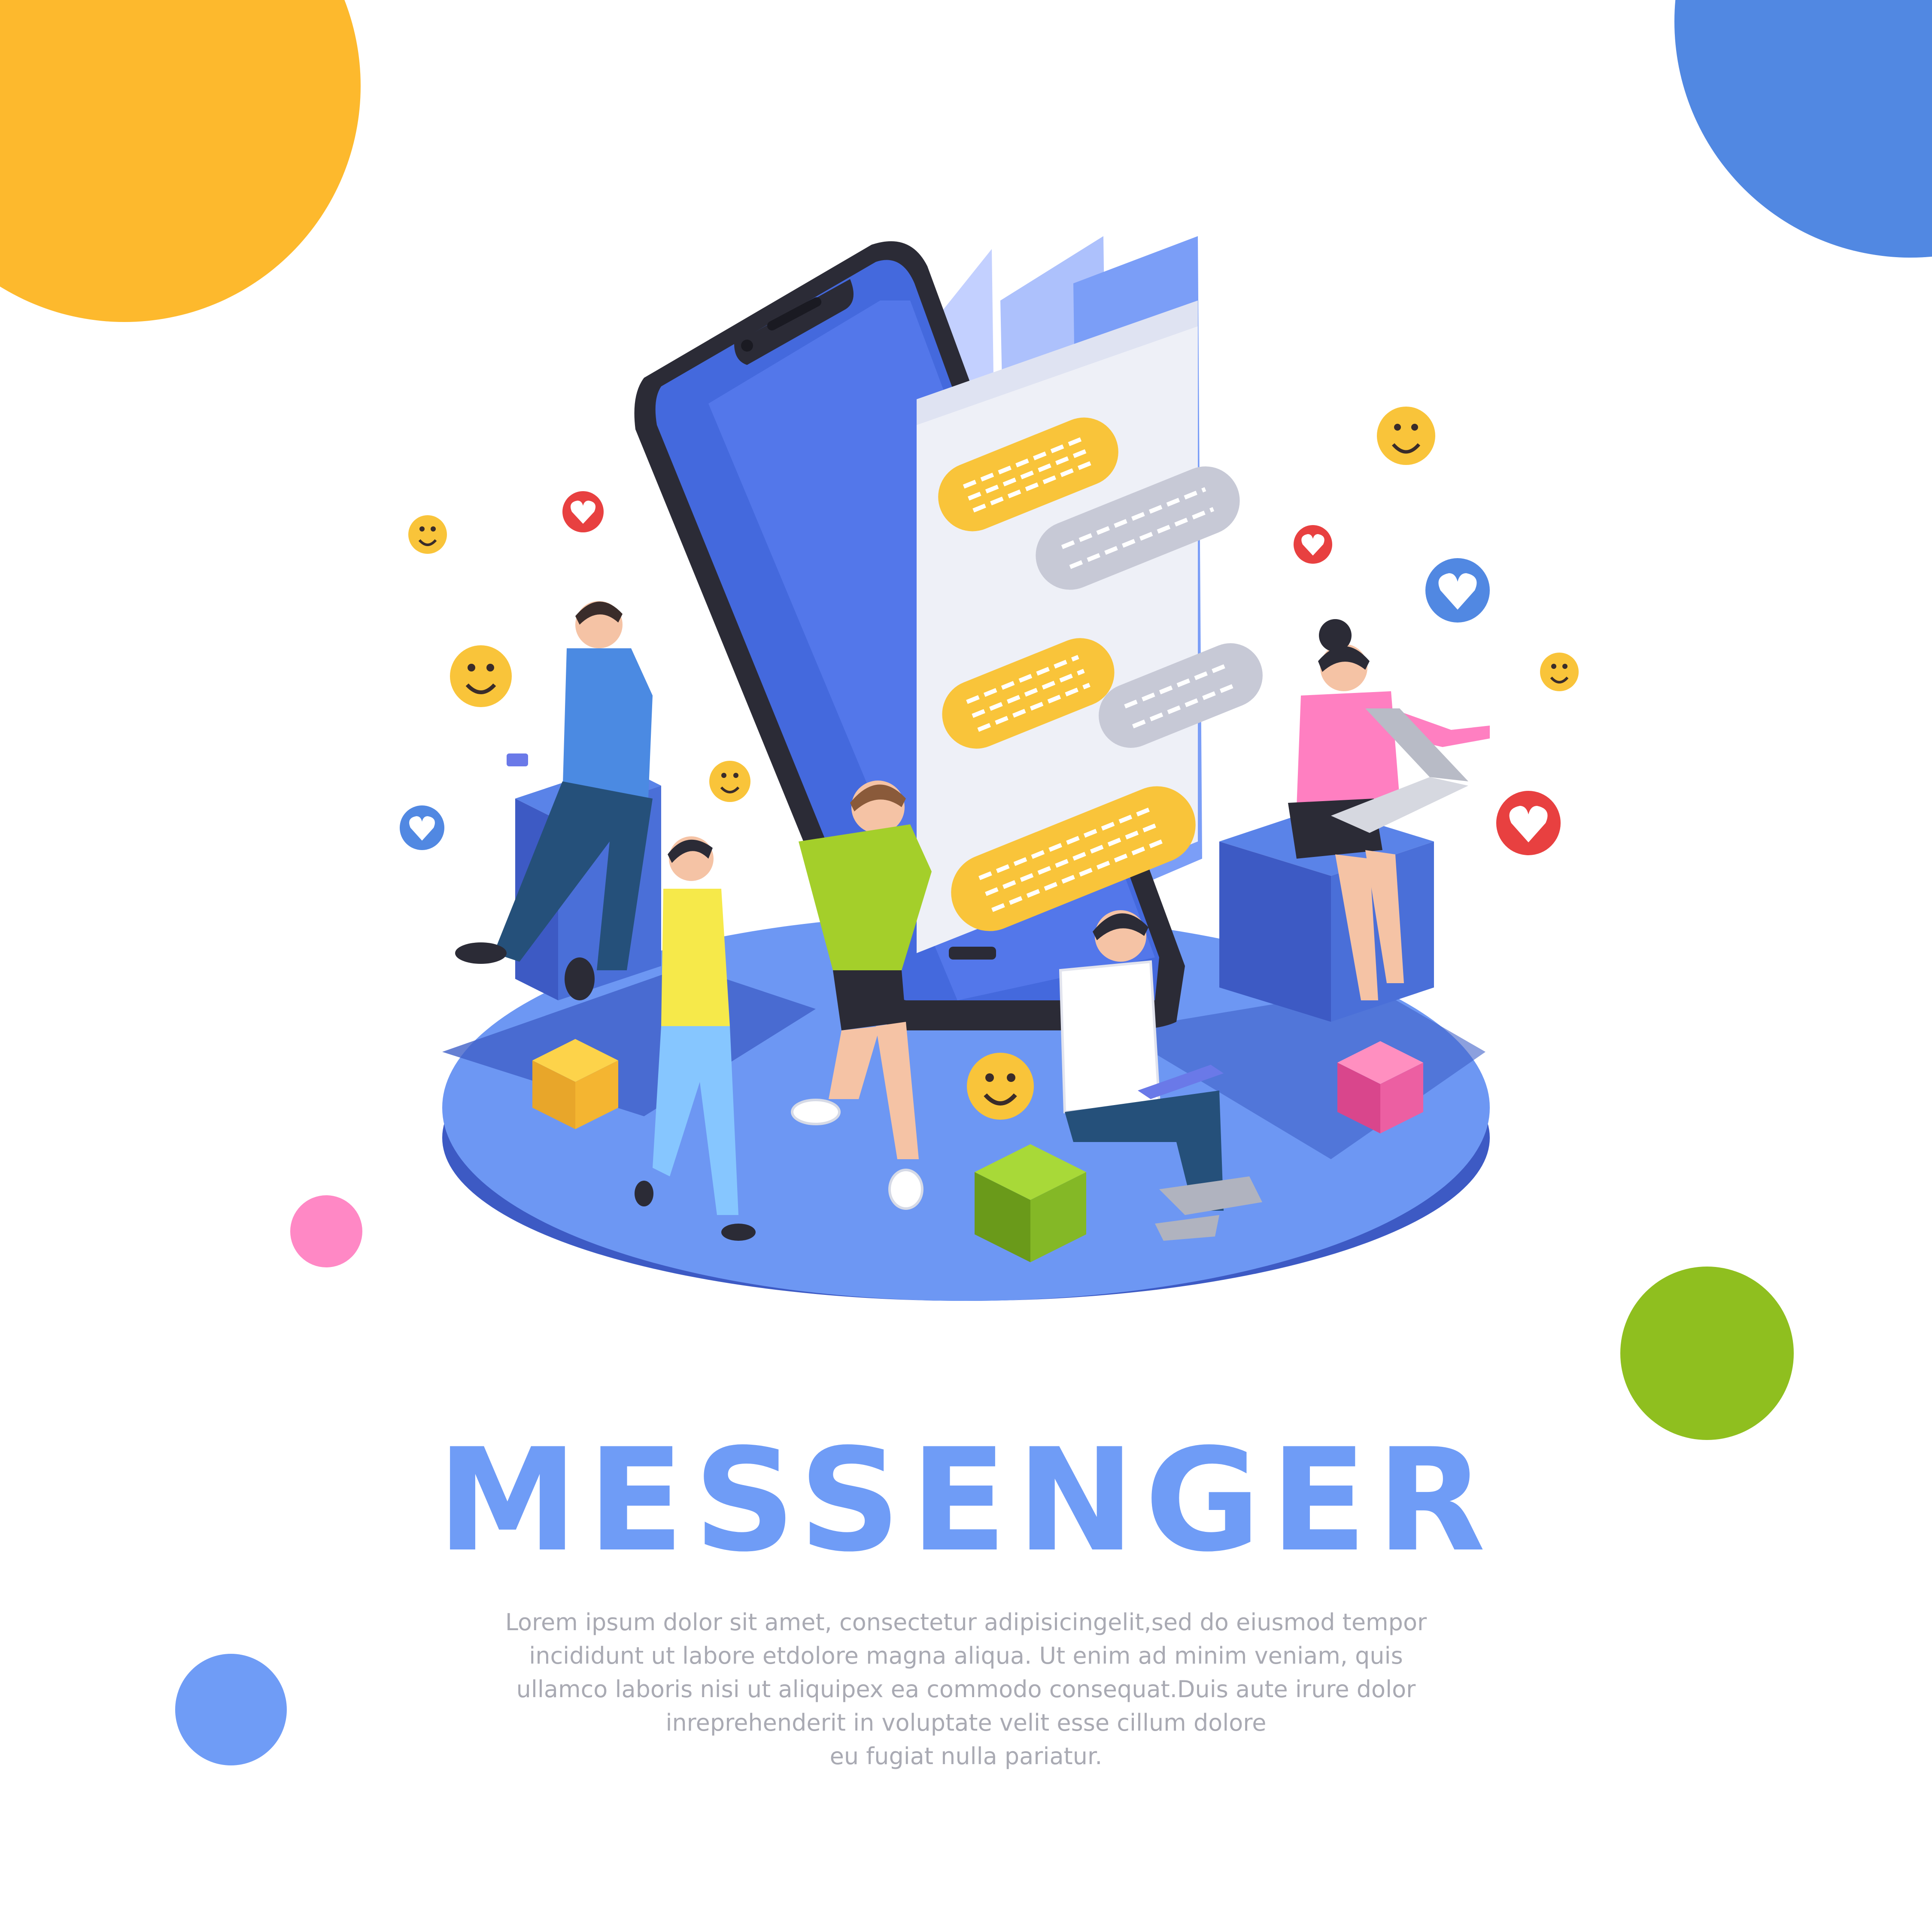 Image resolution: width=1932 pixels, height=1932 pixels. Describe the element at coordinates (180, 161) in the screenshot. I see `decor-circle-yellow` at that location.